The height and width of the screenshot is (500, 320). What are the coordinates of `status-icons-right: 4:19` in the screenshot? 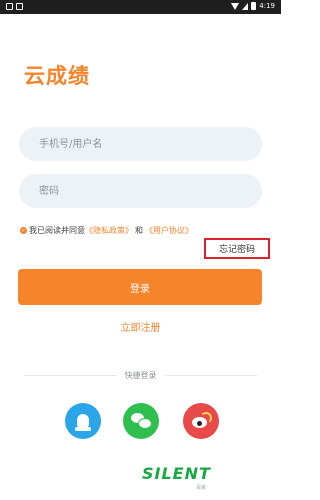 It's located at (253, 6).